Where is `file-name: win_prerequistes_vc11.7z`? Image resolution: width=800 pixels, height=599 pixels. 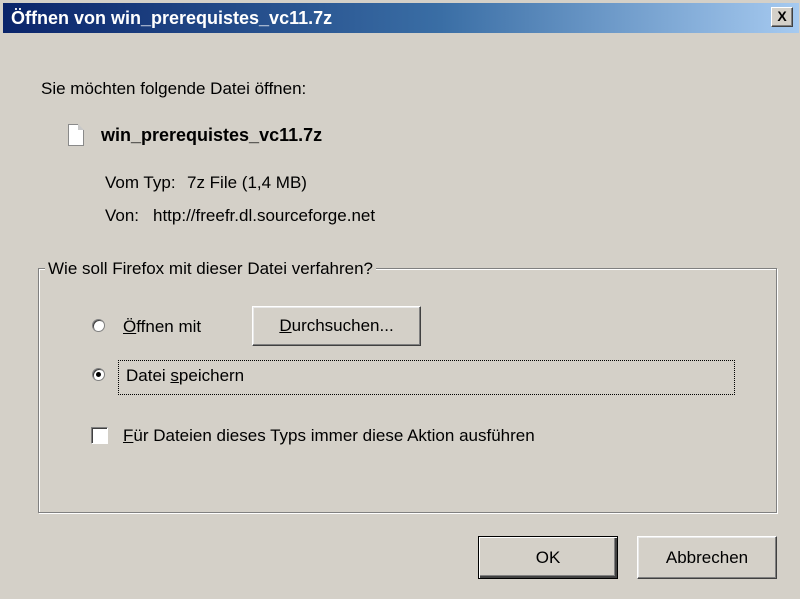
file-name: win_prerequistes_vc11.7z is located at coordinates (212, 135).